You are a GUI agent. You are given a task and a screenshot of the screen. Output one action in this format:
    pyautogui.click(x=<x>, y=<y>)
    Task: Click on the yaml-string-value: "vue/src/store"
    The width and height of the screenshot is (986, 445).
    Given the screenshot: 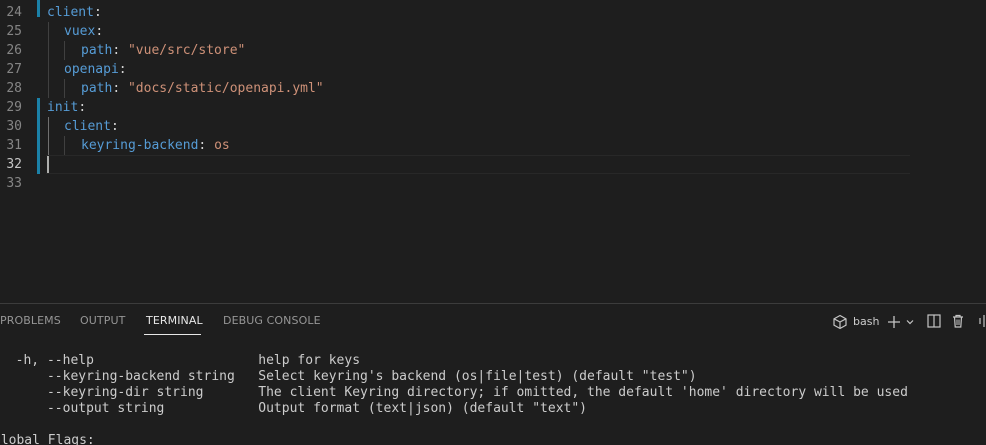 What is the action you would take?
    pyautogui.click(x=186, y=50)
    